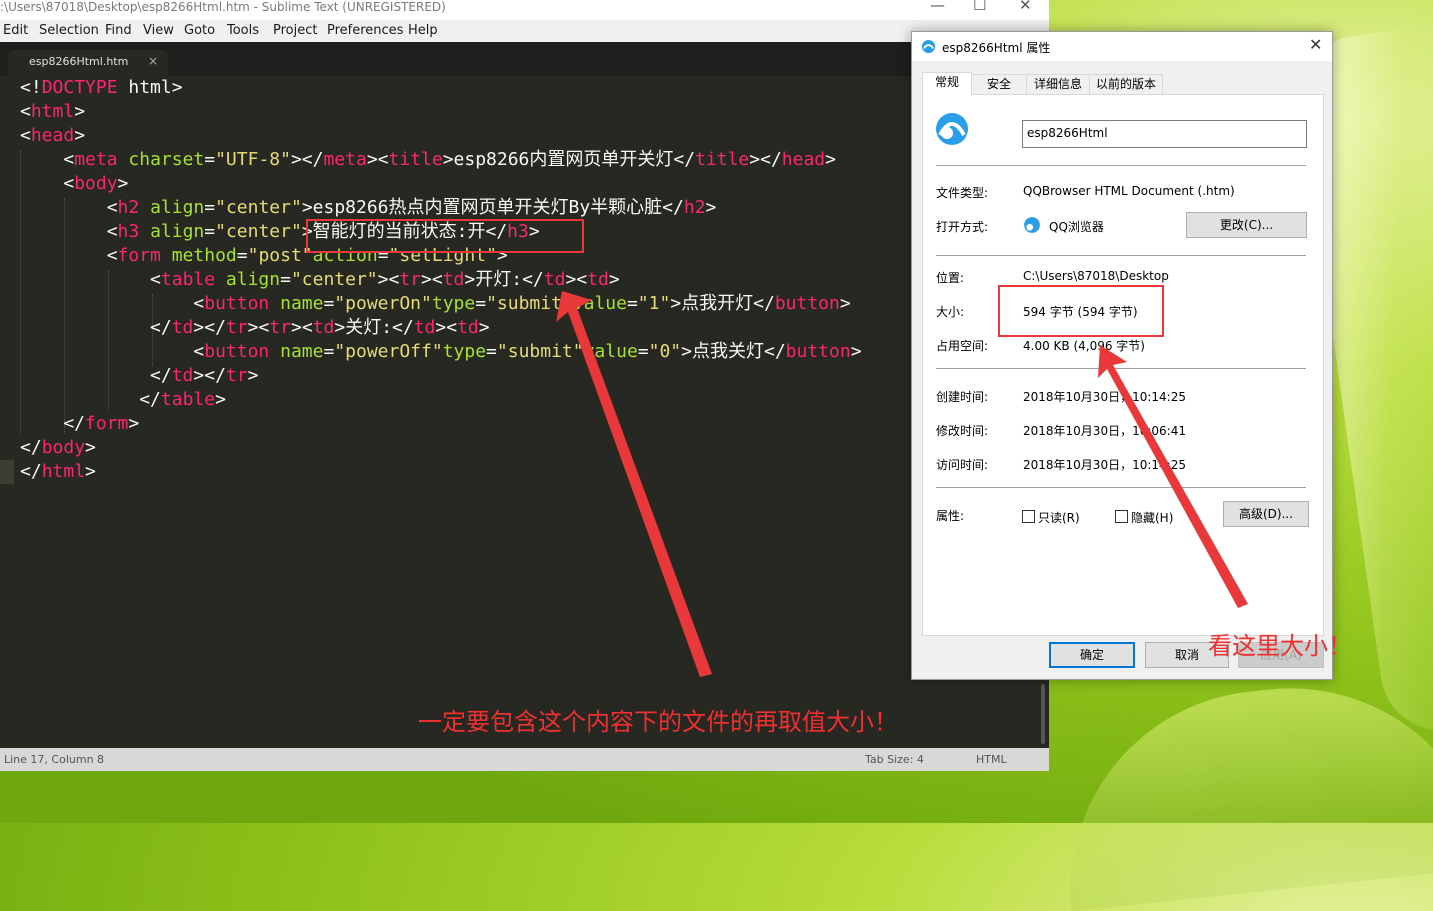 Image resolution: width=1433 pixels, height=911 pixels. Describe the element at coordinates (15, 30) in the screenshot. I see `menu-edit: Edit` at that location.